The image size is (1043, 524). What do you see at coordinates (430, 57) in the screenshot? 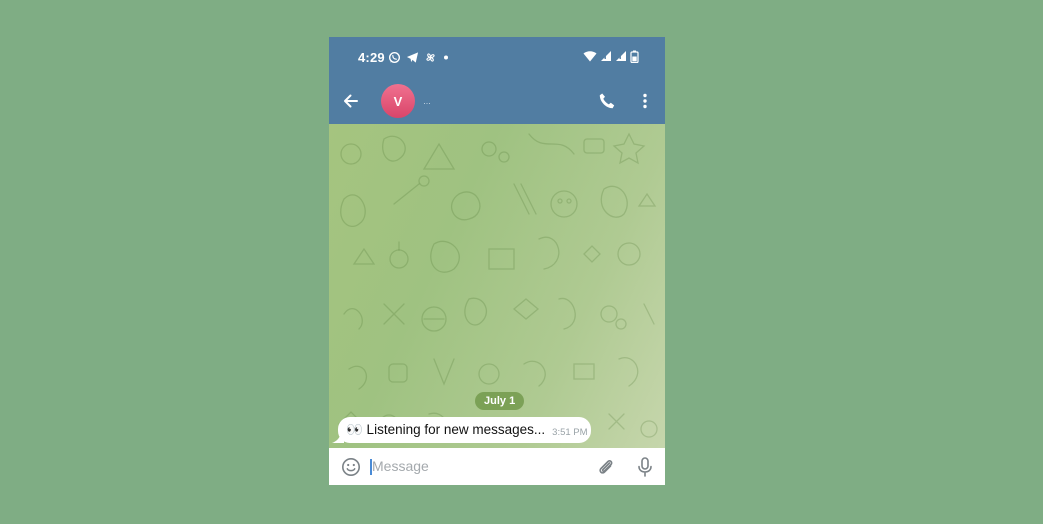
I see `pinwheel-icon` at bounding box center [430, 57].